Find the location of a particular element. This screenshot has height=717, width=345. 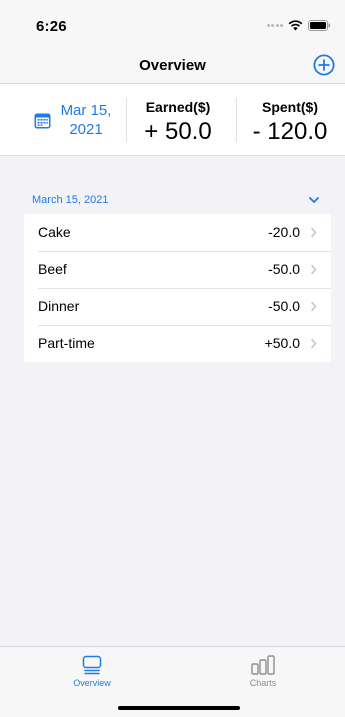

tab-charts: Charts is located at coordinates (263, 671).